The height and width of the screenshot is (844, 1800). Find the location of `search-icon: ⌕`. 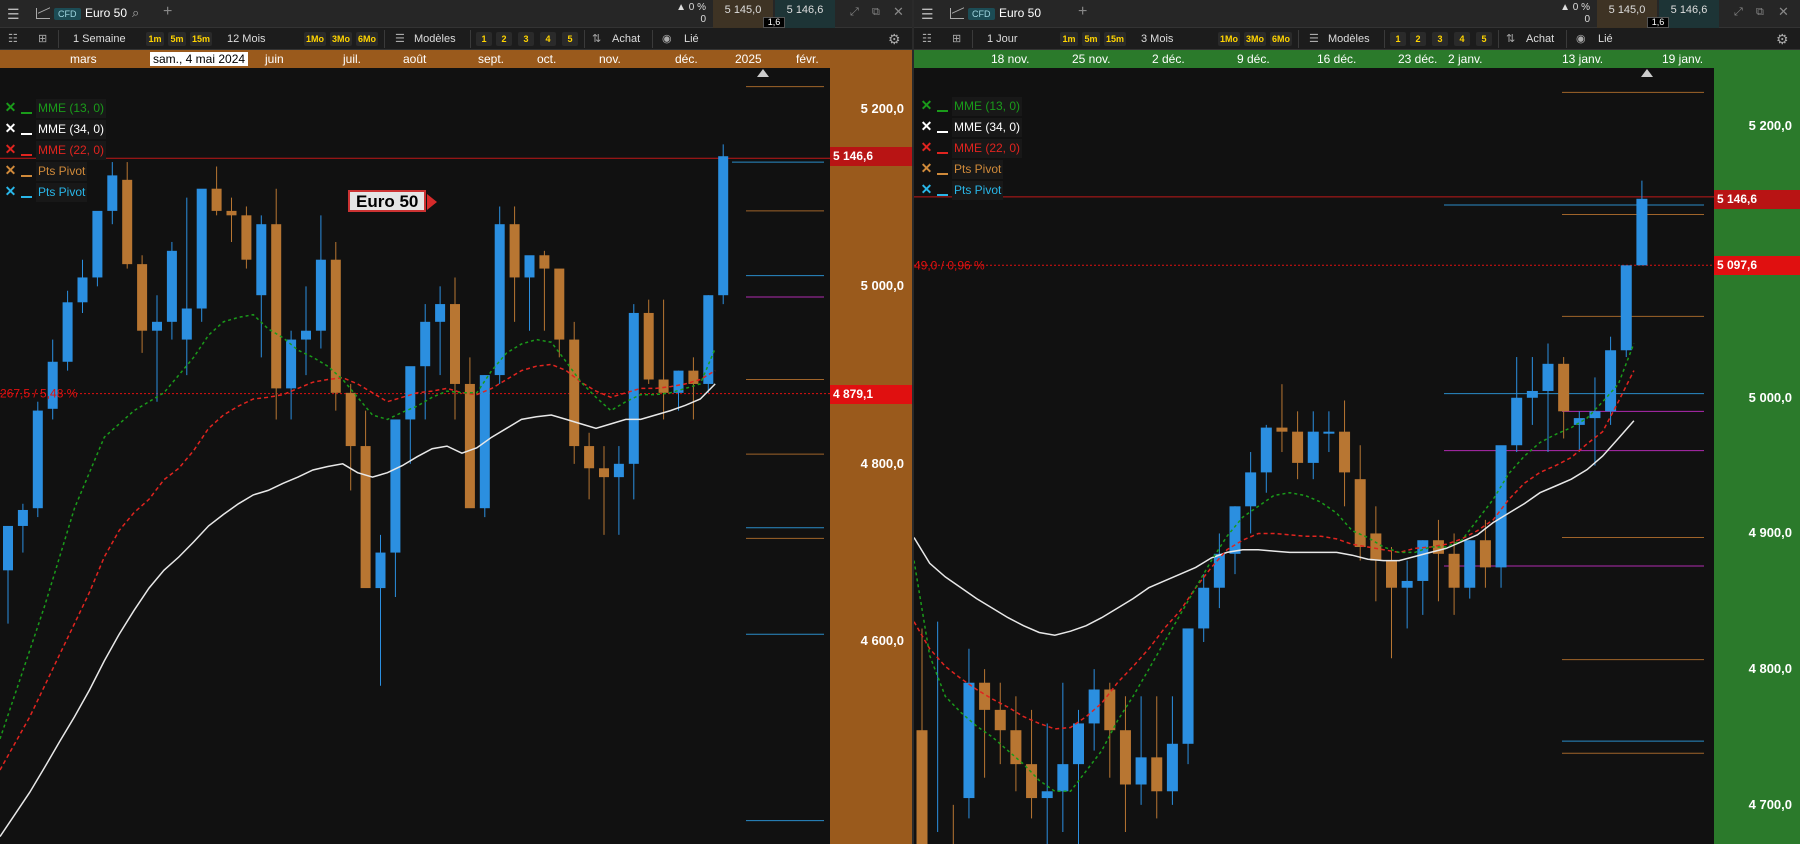

search-icon: ⌕ is located at coordinates (135, 13).